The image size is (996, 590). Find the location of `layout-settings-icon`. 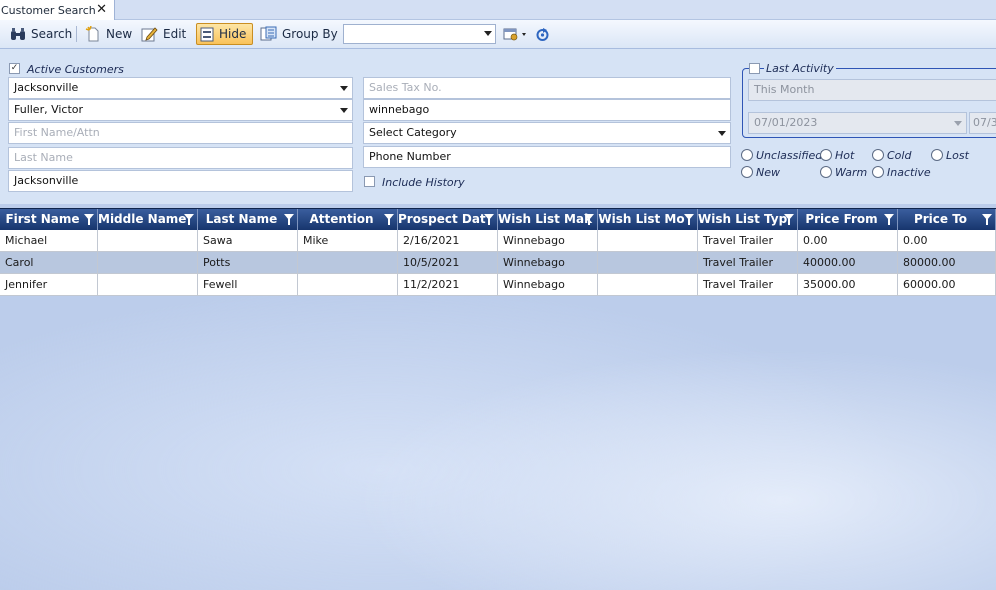

layout-settings-icon is located at coordinates (514, 34).